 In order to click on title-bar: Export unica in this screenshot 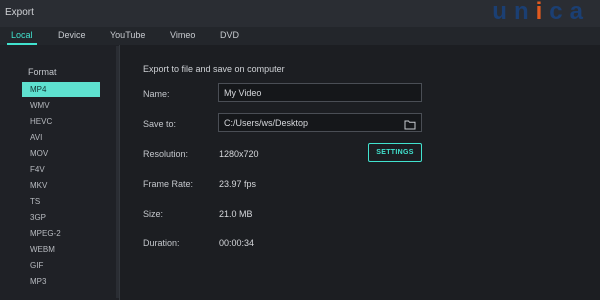, I will do `click(300, 13)`.